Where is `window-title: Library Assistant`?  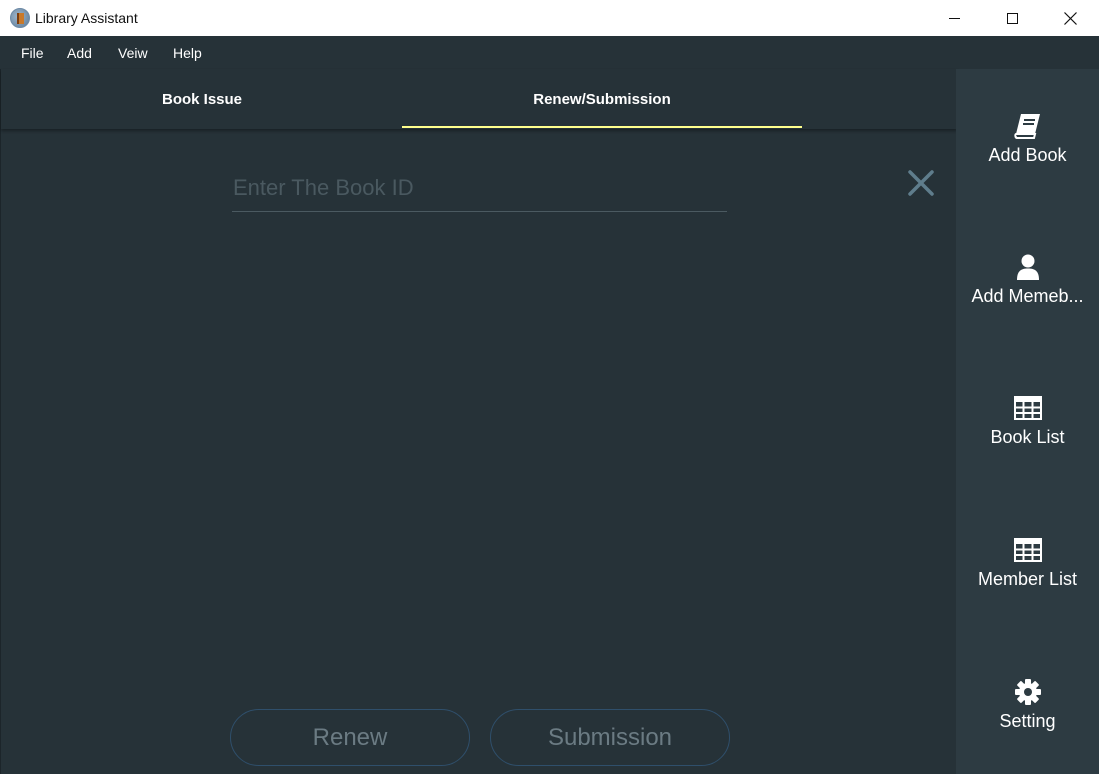
window-title: Library Assistant is located at coordinates (86, 18).